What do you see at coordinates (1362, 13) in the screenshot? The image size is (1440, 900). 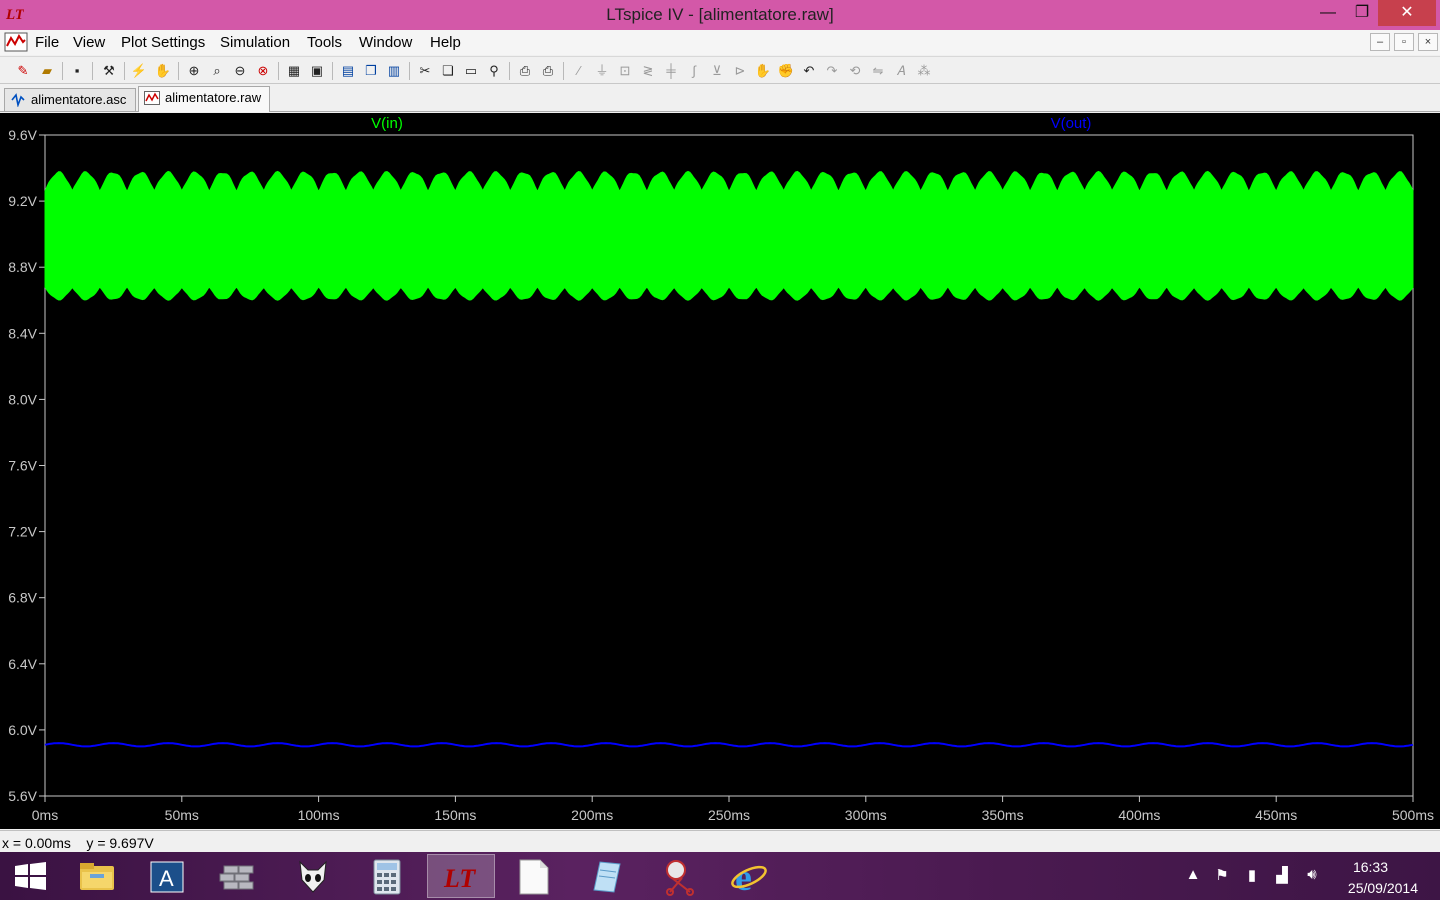 I see `maximize-button: ❐` at bounding box center [1362, 13].